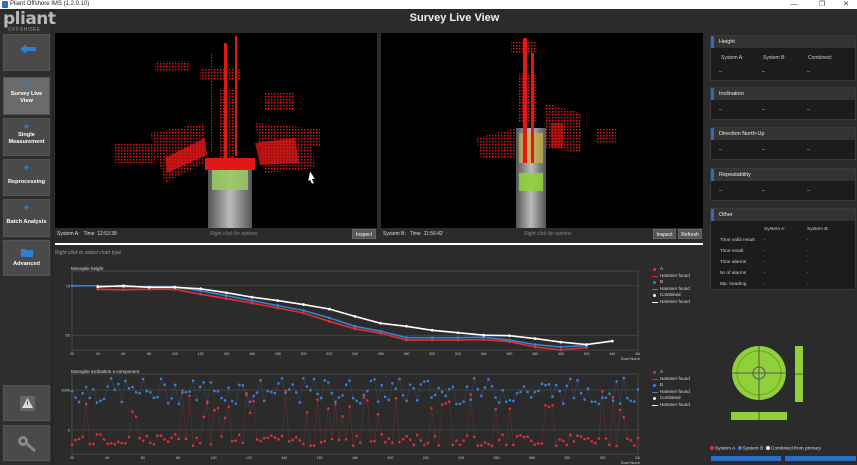 The image size is (857, 465). What do you see at coordinates (675, 288) in the screenshot?
I see `legend-label: Hammer found` at bounding box center [675, 288].